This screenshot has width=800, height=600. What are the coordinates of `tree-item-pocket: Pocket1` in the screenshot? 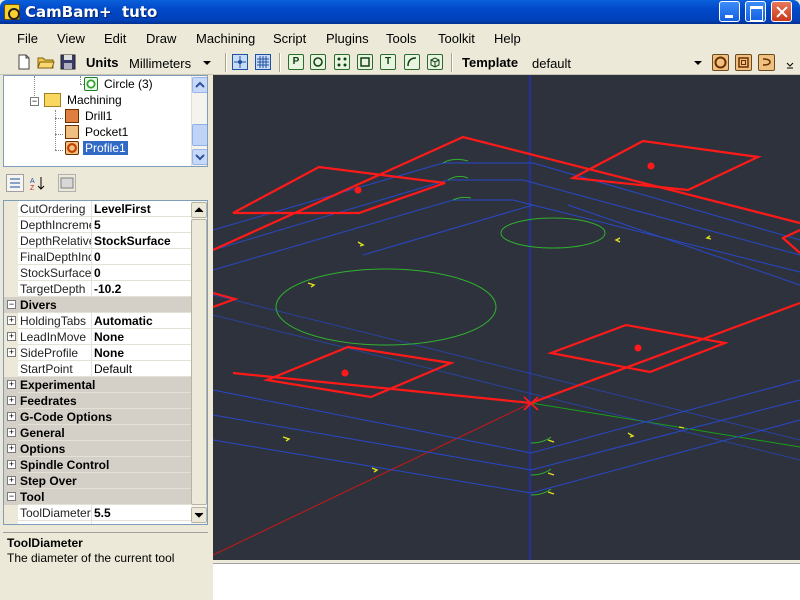 It's located at (97, 133).